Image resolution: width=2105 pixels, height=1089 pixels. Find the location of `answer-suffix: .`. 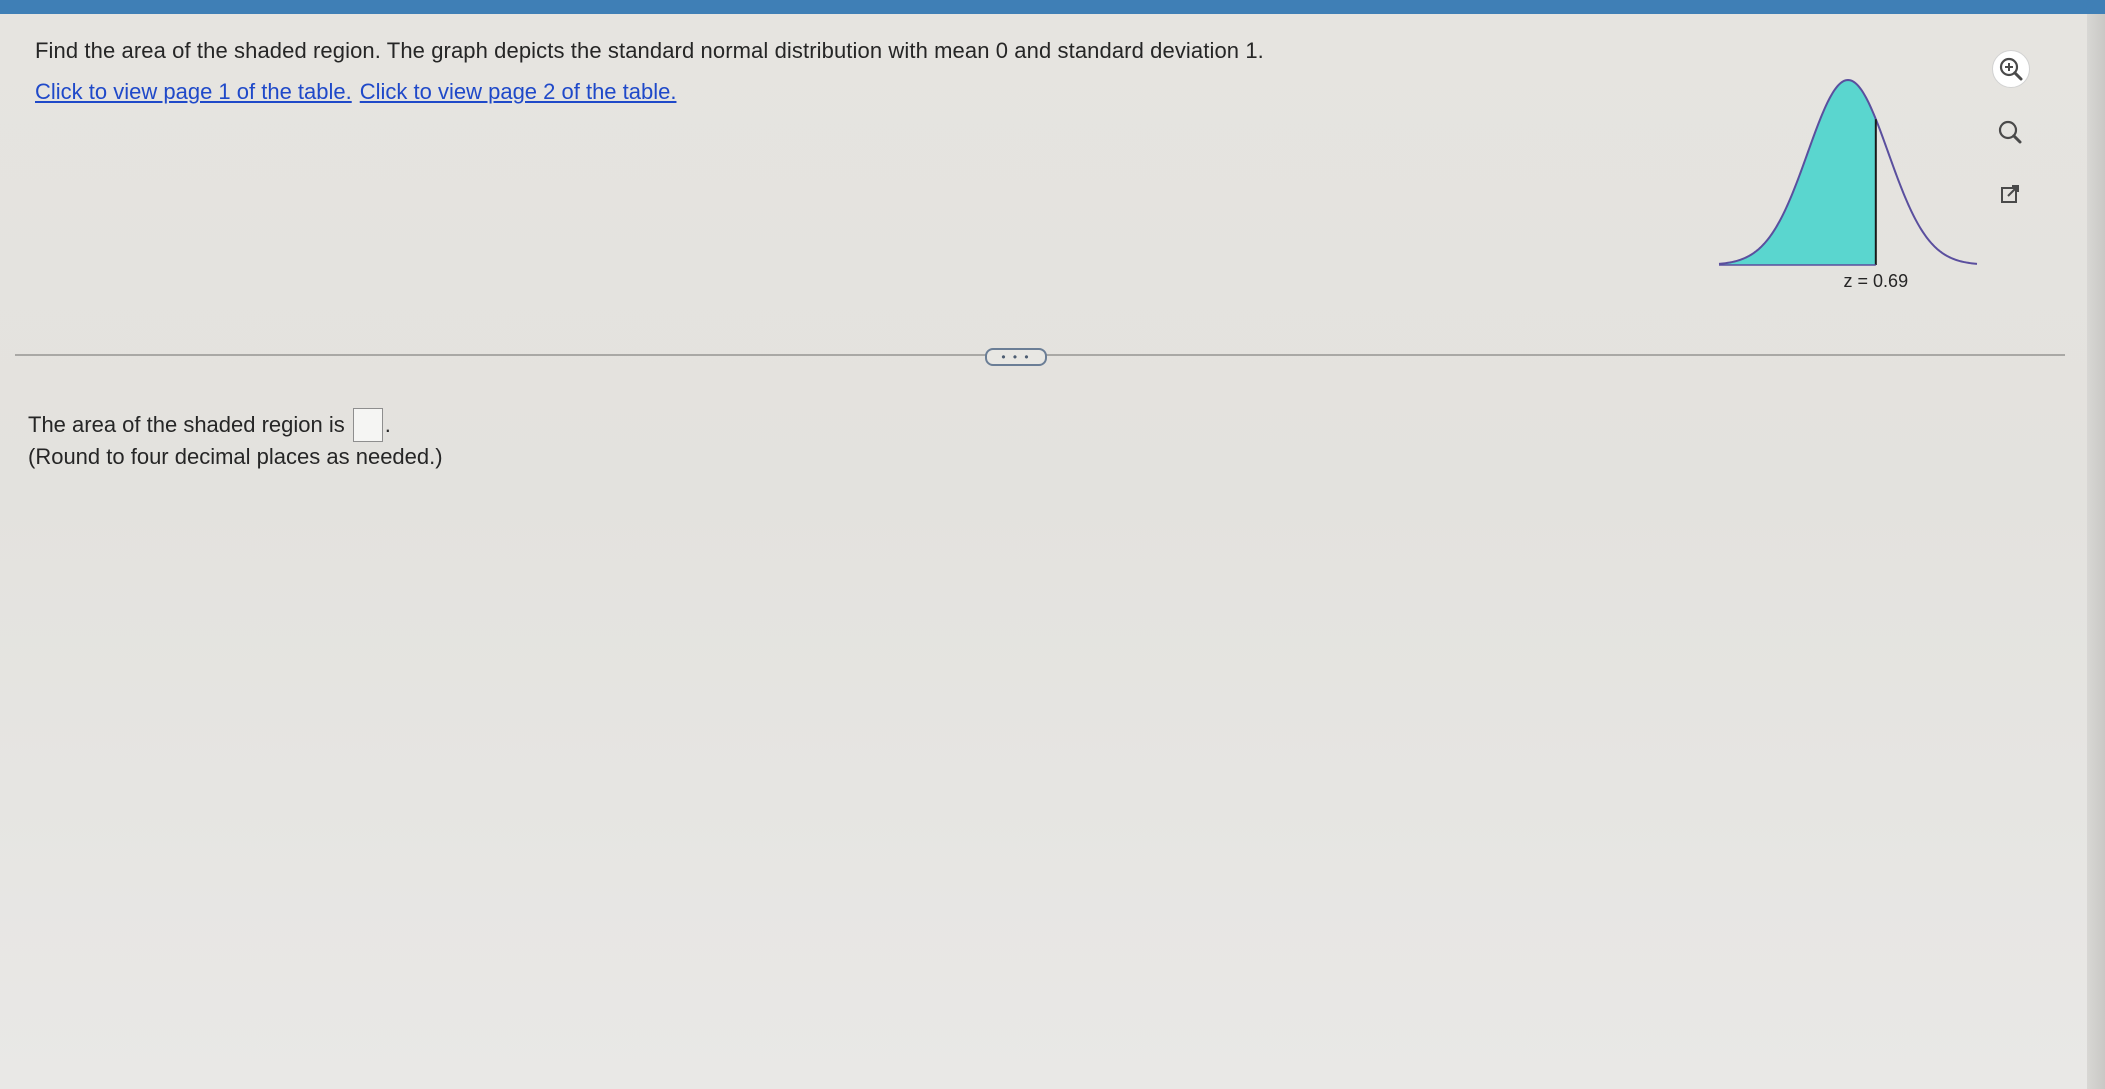

answer-suffix: . is located at coordinates (387, 424).